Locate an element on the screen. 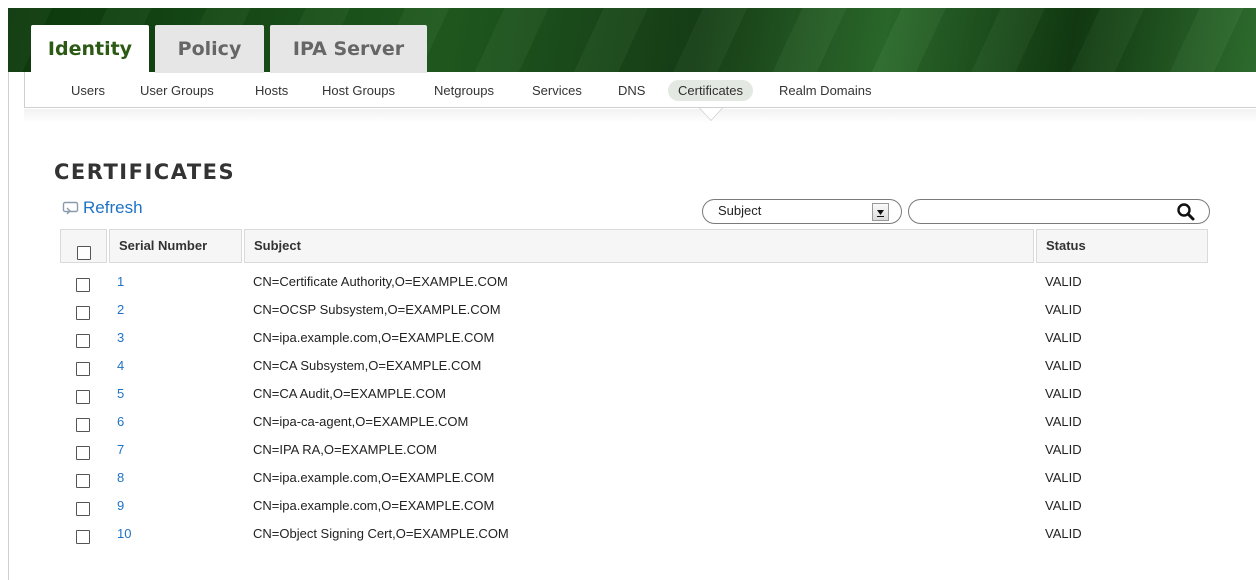 The width and height of the screenshot is (1256, 580). serial-number-link: 3 is located at coordinates (120, 338).